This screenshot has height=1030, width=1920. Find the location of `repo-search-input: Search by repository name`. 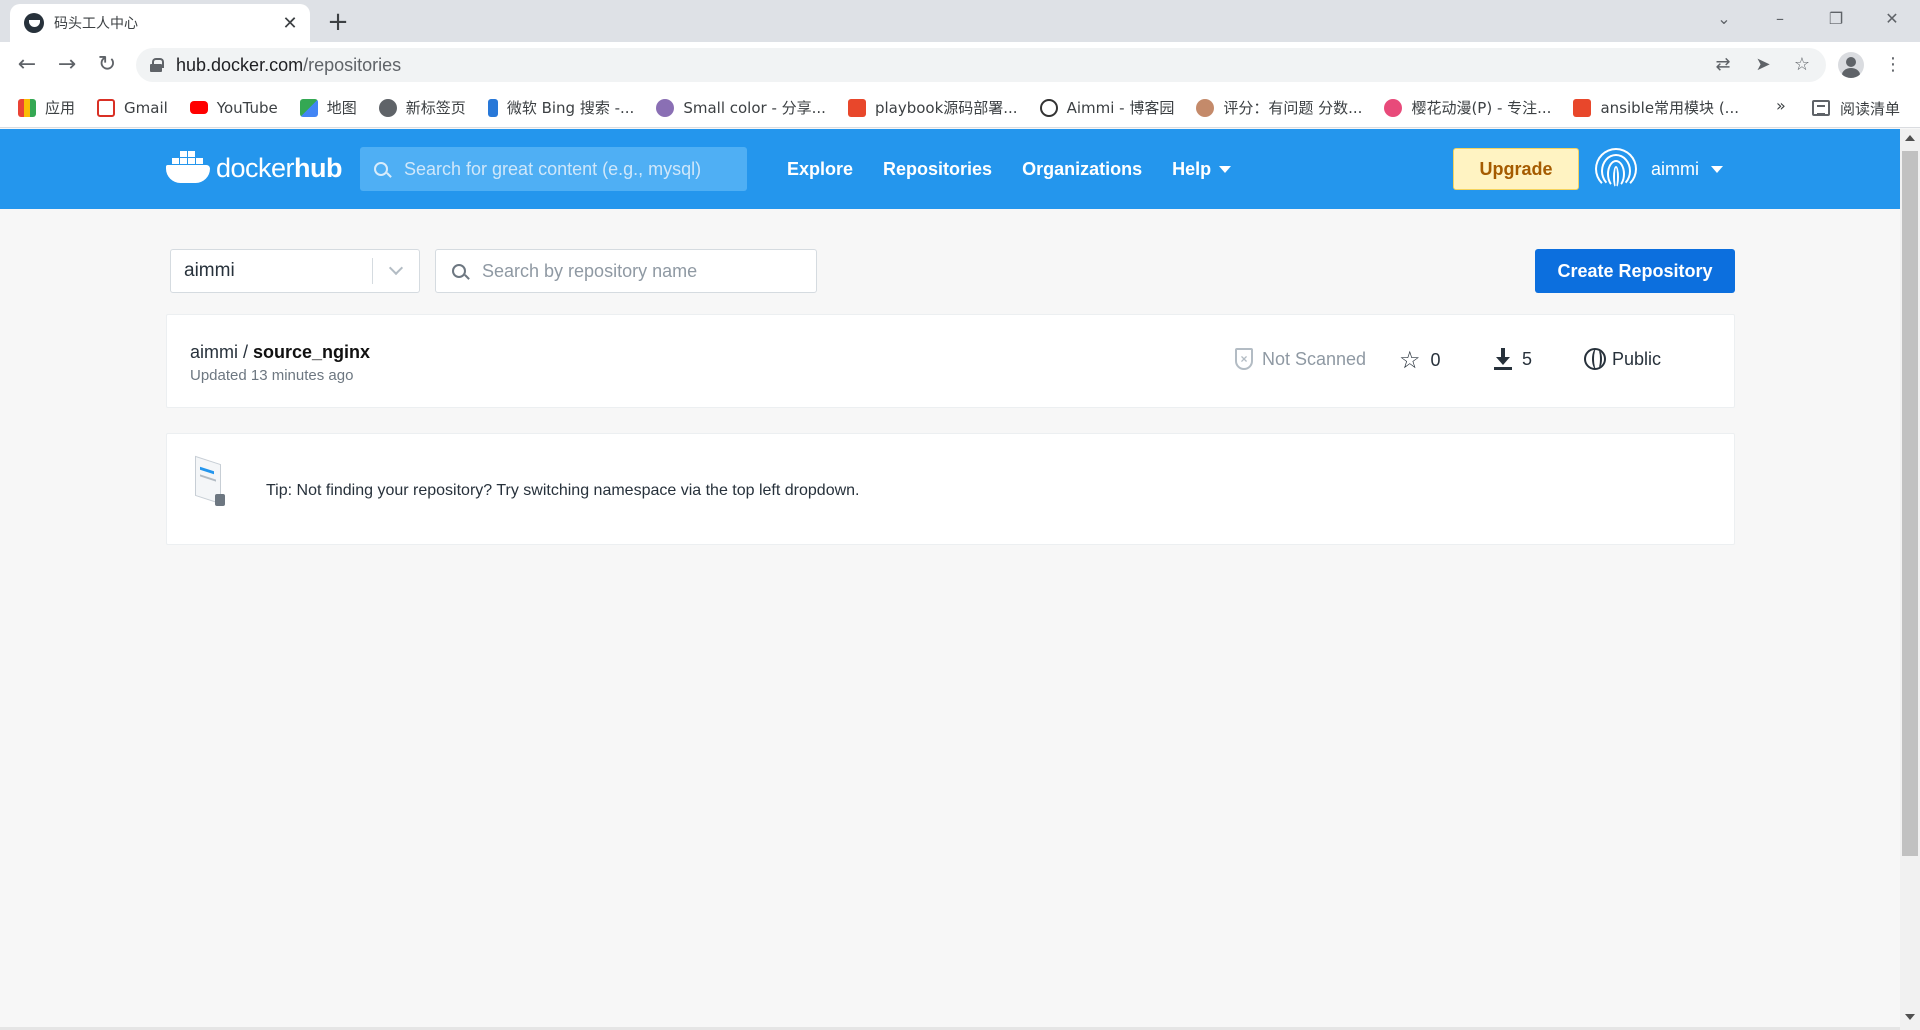

repo-search-input: Search by repository name is located at coordinates (626, 271).